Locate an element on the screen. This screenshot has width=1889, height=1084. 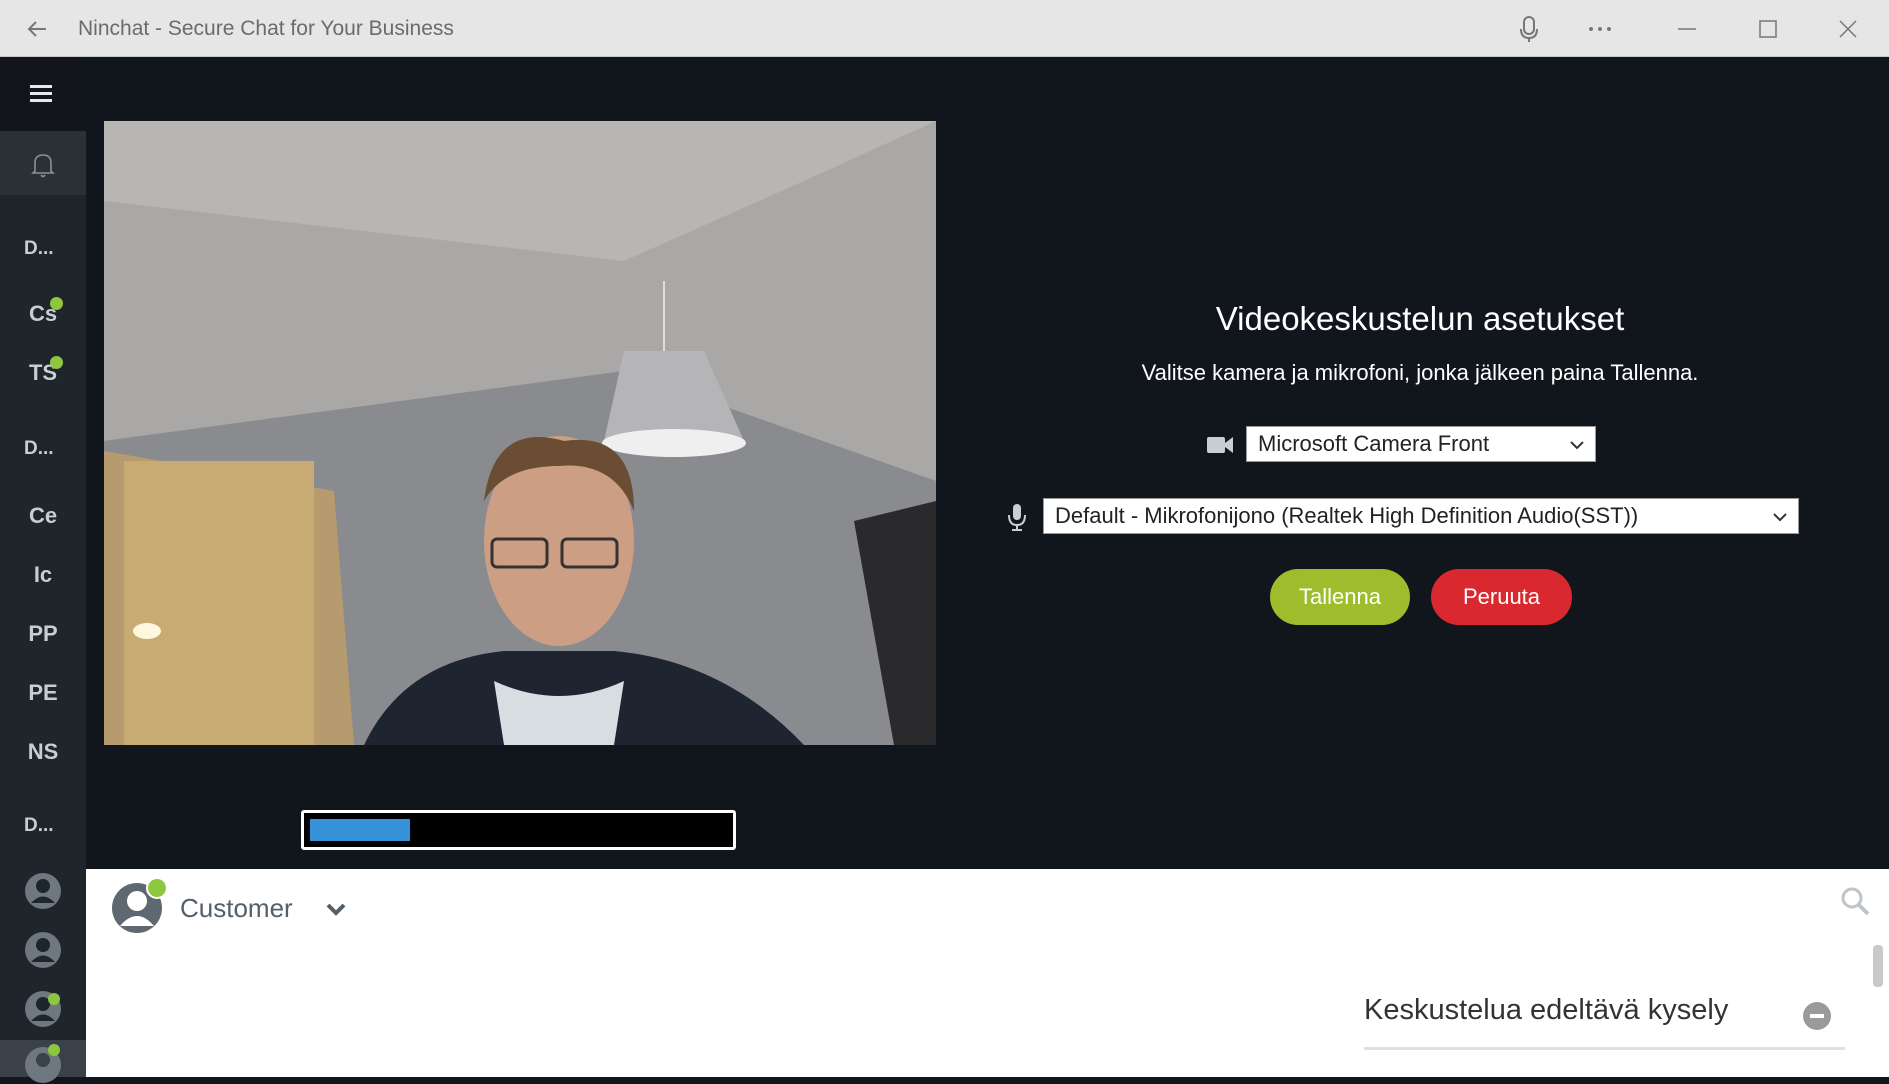
sidebar-active-item is located at coordinates (43, 1061).